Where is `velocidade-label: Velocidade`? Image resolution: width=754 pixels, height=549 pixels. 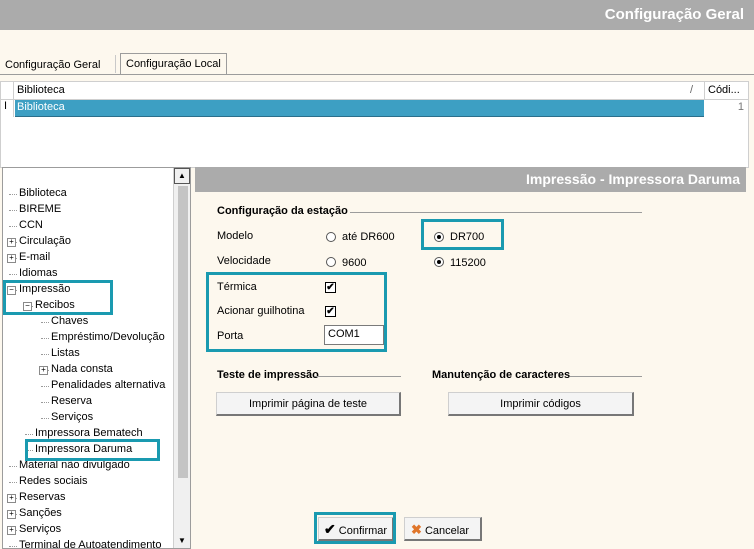
velocidade-label: Velocidade is located at coordinates (244, 261).